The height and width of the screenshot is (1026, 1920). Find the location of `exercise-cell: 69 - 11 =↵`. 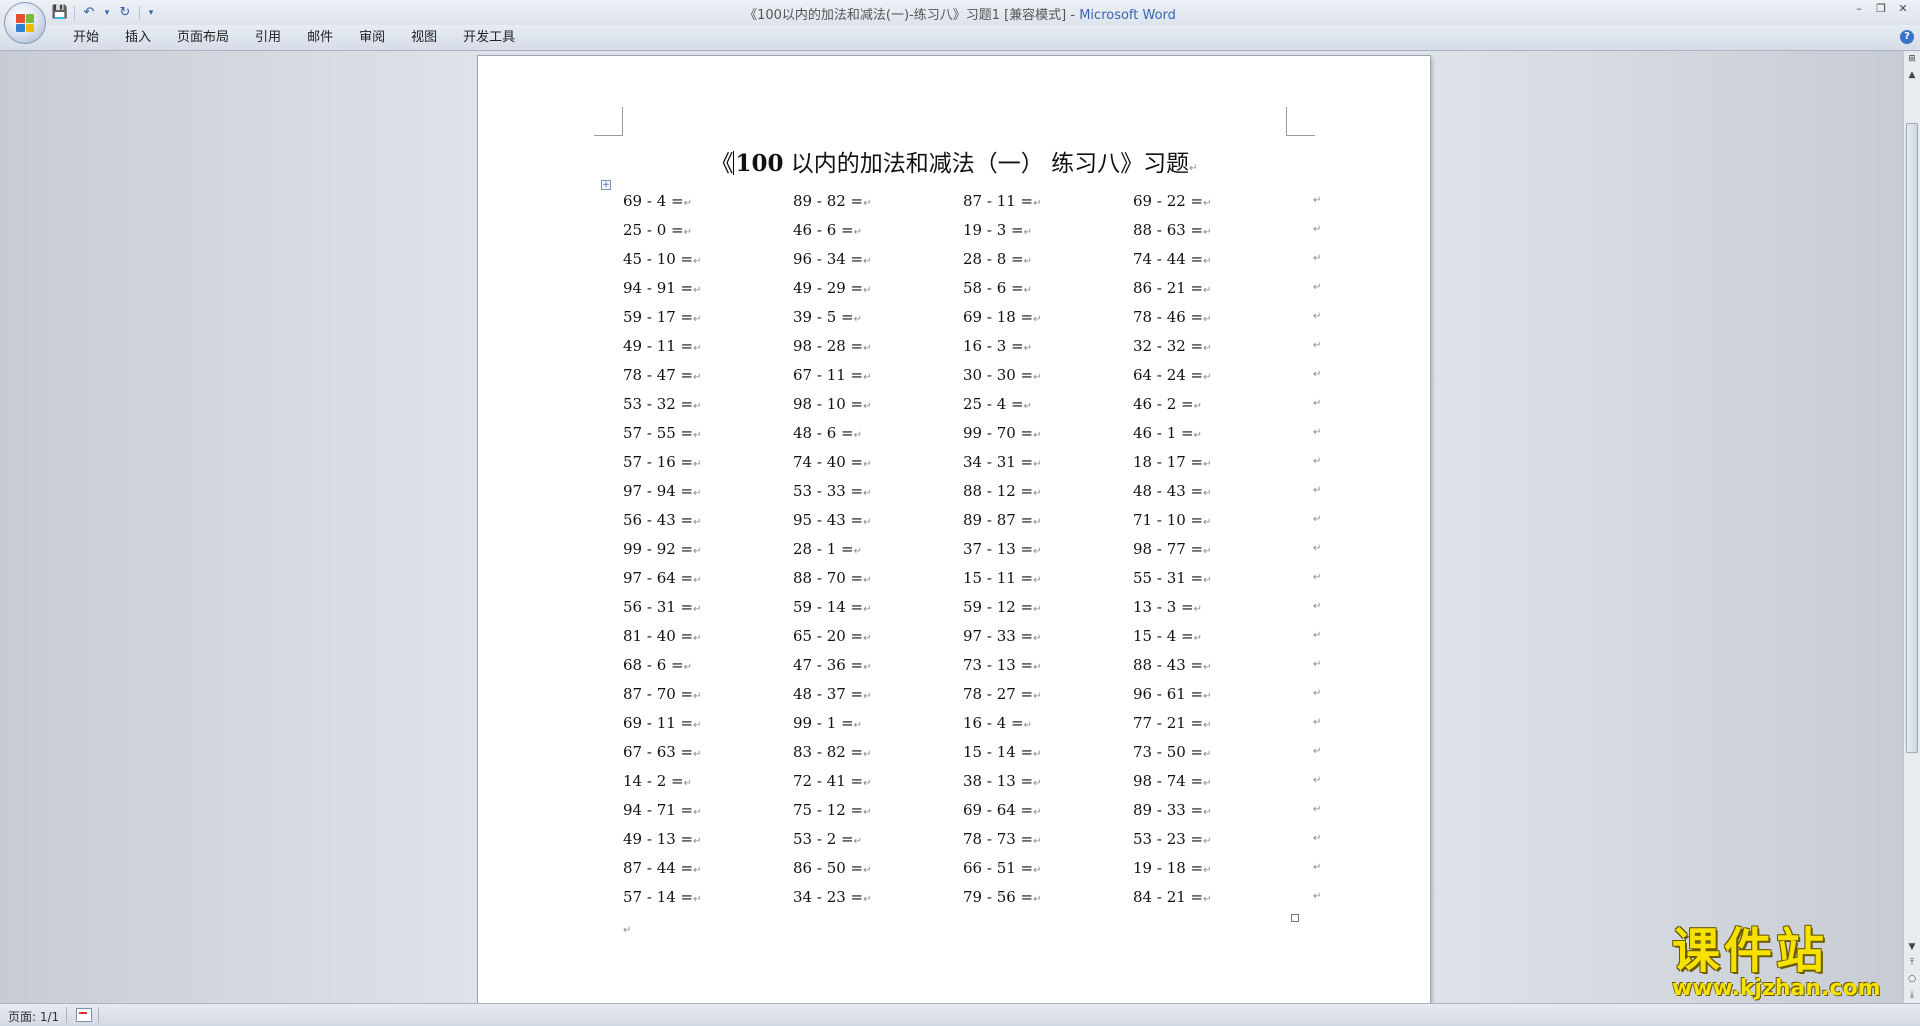

exercise-cell: 69 - 11 =↵ is located at coordinates (708, 723).